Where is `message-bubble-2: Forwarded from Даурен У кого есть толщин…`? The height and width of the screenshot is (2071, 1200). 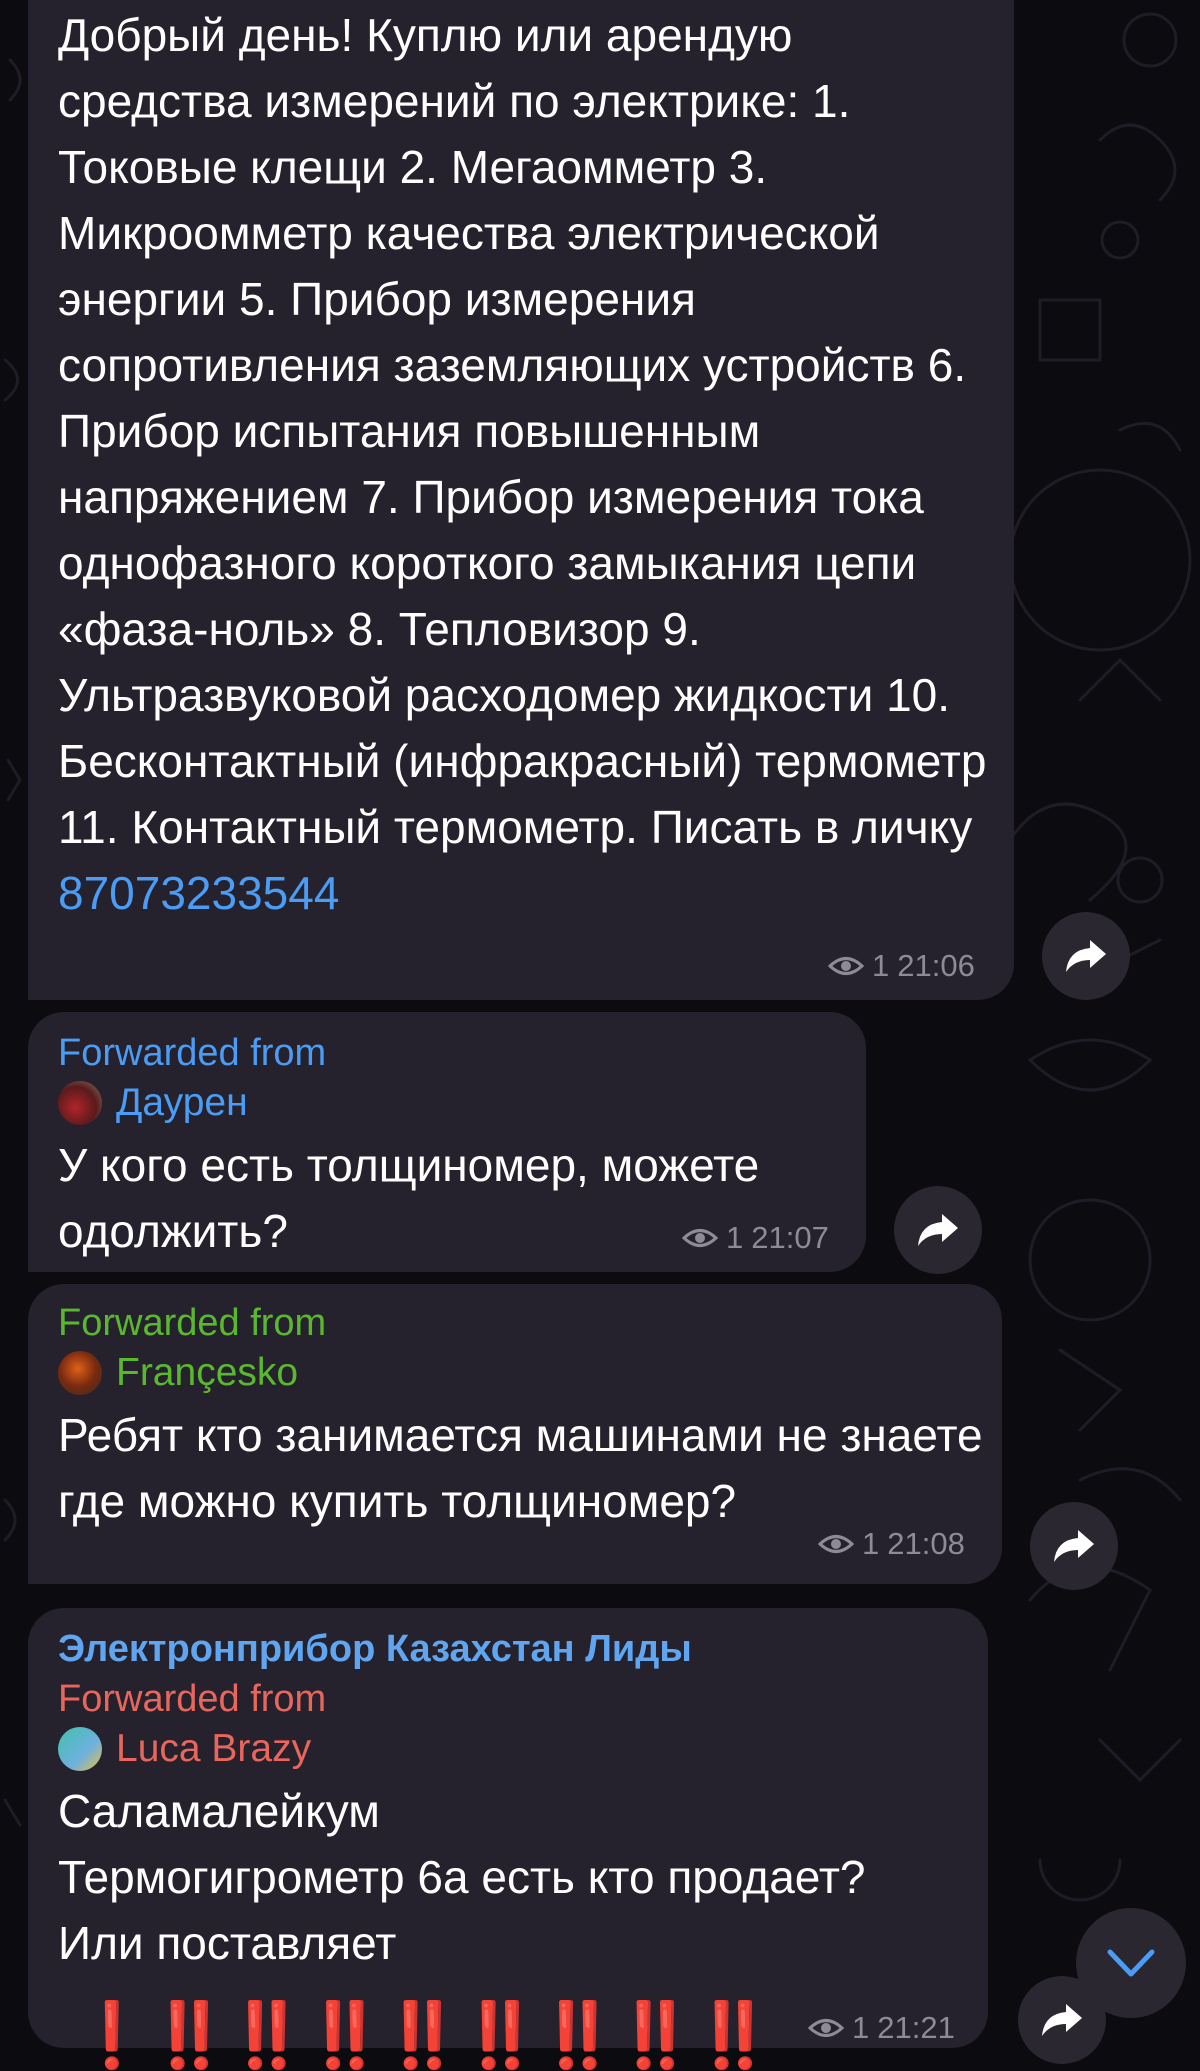
message-bubble-2: Forwarded from Даурен У кого есть толщин… is located at coordinates (447, 1142).